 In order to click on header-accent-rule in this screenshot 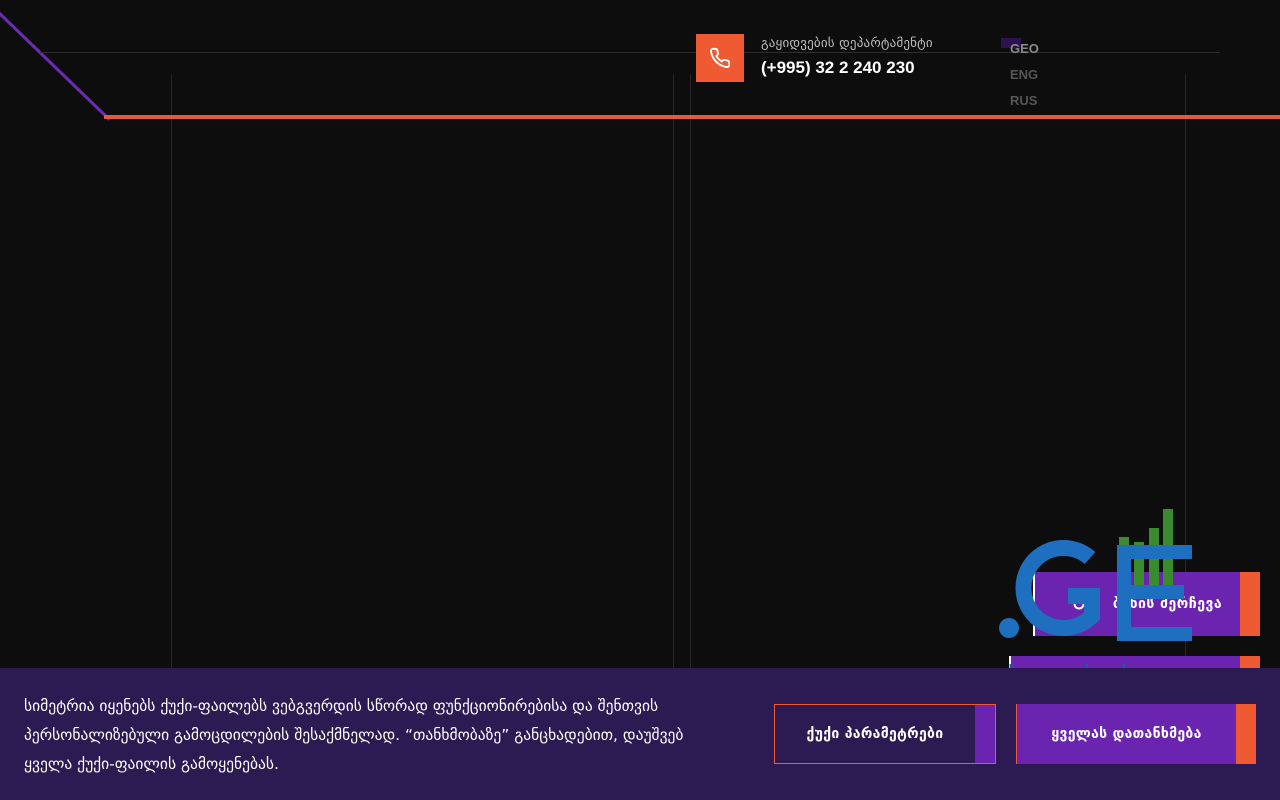, I will do `click(692, 117)`.